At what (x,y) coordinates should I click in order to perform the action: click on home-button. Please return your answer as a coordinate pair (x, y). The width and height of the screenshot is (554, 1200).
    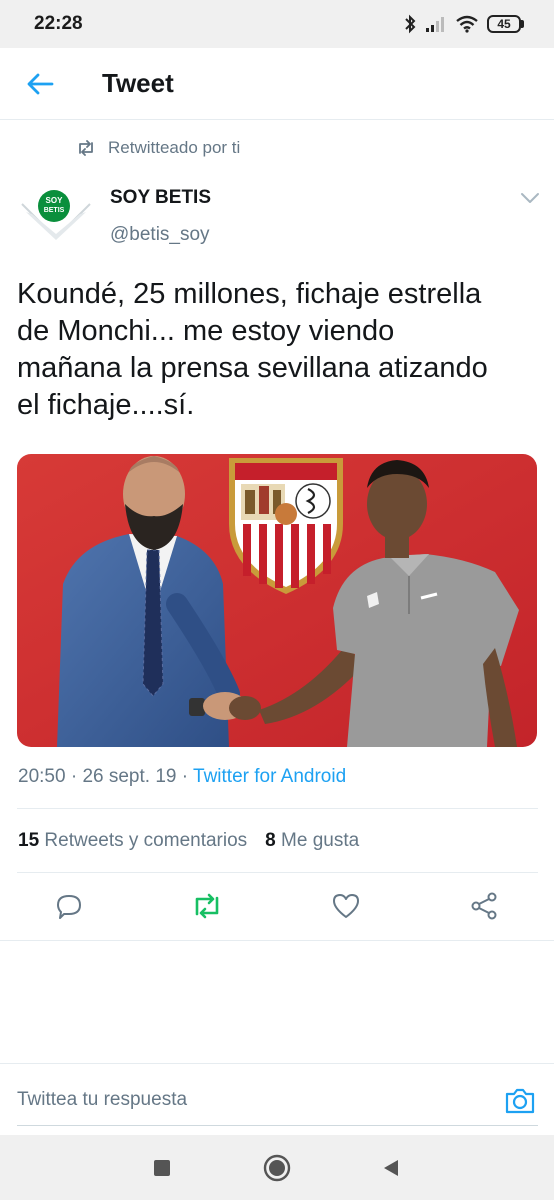
    Looking at the image, I should click on (277, 1168).